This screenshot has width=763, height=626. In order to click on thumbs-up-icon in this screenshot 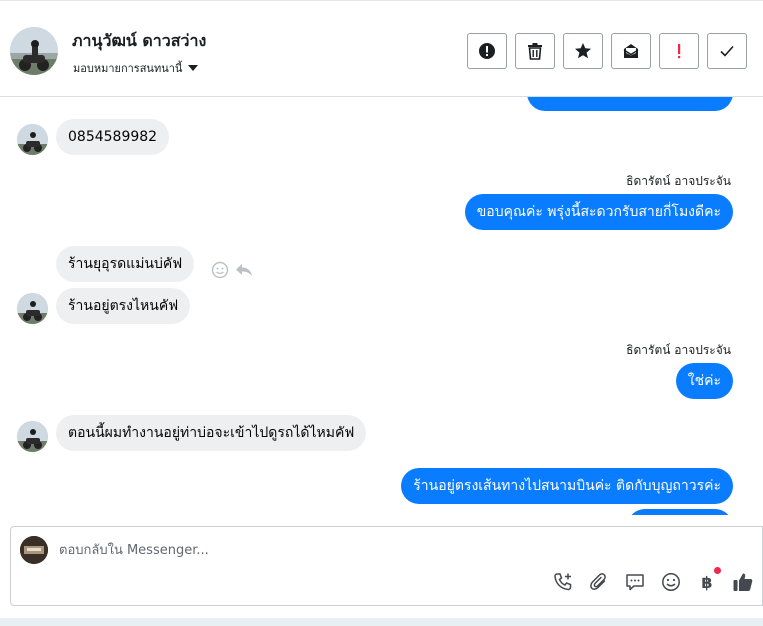, I will do `click(743, 582)`.